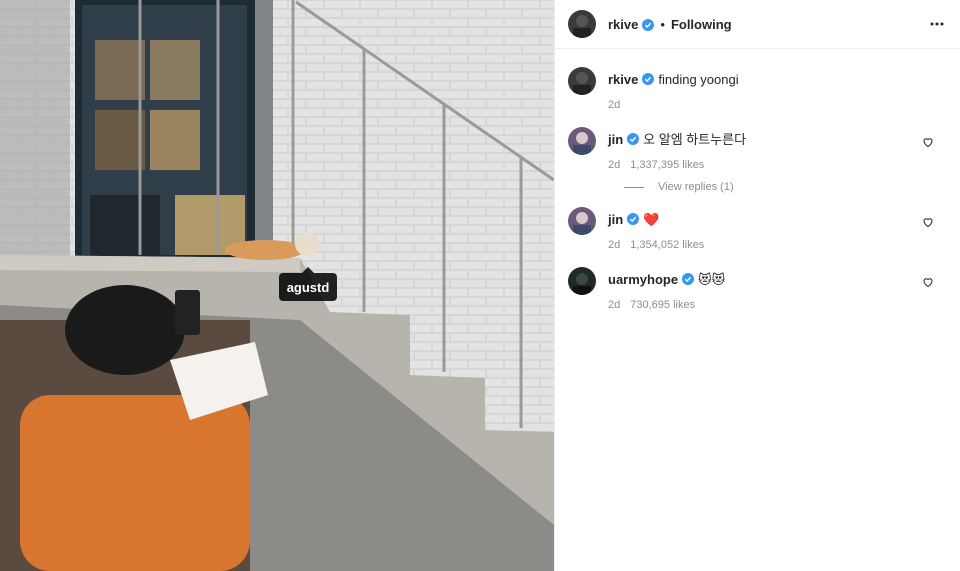  Describe the element at coordinates (643, 279) in the screenshot. I see `comment-username: uarmyhope` at that location.